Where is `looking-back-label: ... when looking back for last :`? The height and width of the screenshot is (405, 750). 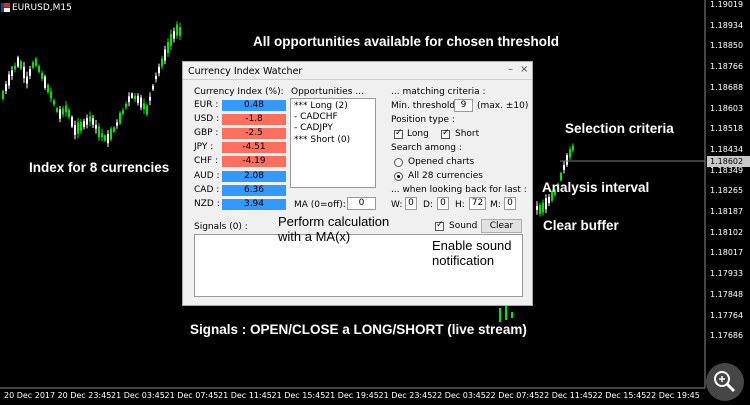 looking-back-label: ... when looking back for last : is located at coordinates (459, 190).